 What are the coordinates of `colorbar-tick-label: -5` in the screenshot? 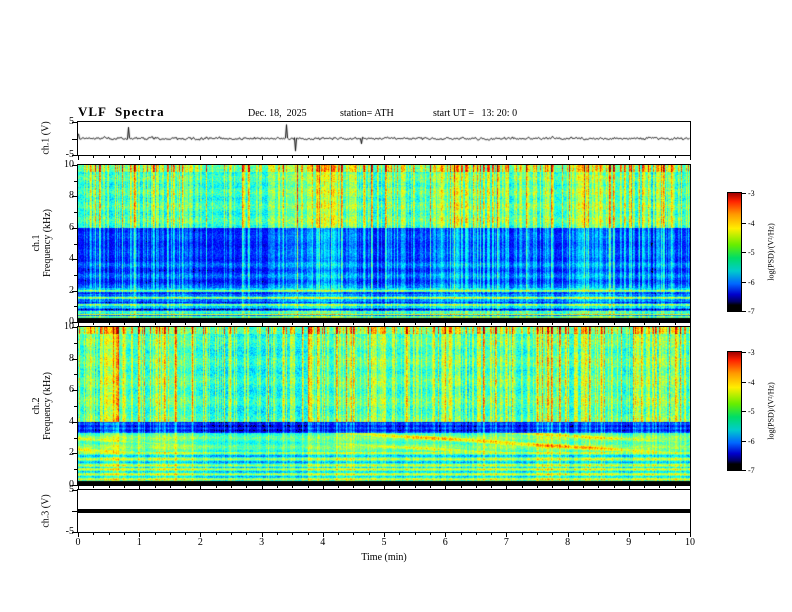 It's located at (751, 252).